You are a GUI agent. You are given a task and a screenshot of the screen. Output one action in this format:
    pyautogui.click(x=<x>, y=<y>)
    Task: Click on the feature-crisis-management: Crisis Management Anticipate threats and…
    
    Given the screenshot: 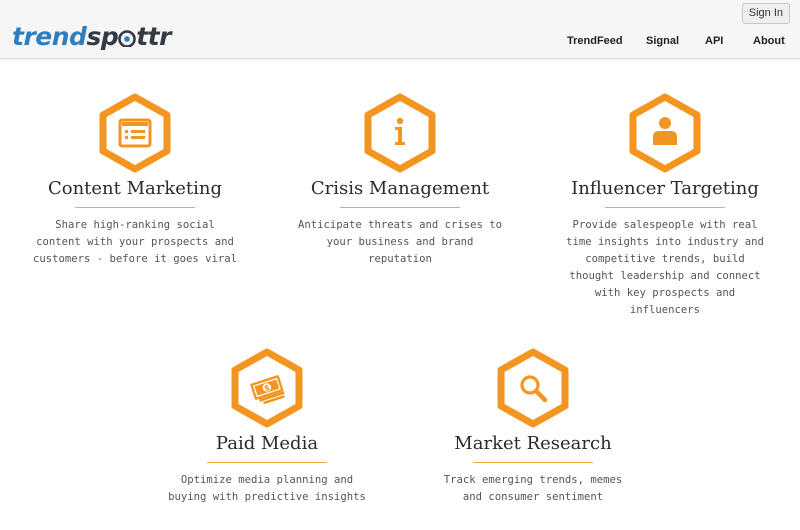 What is the action you would take?
    pyautogui.click(x=400, y=180)
    